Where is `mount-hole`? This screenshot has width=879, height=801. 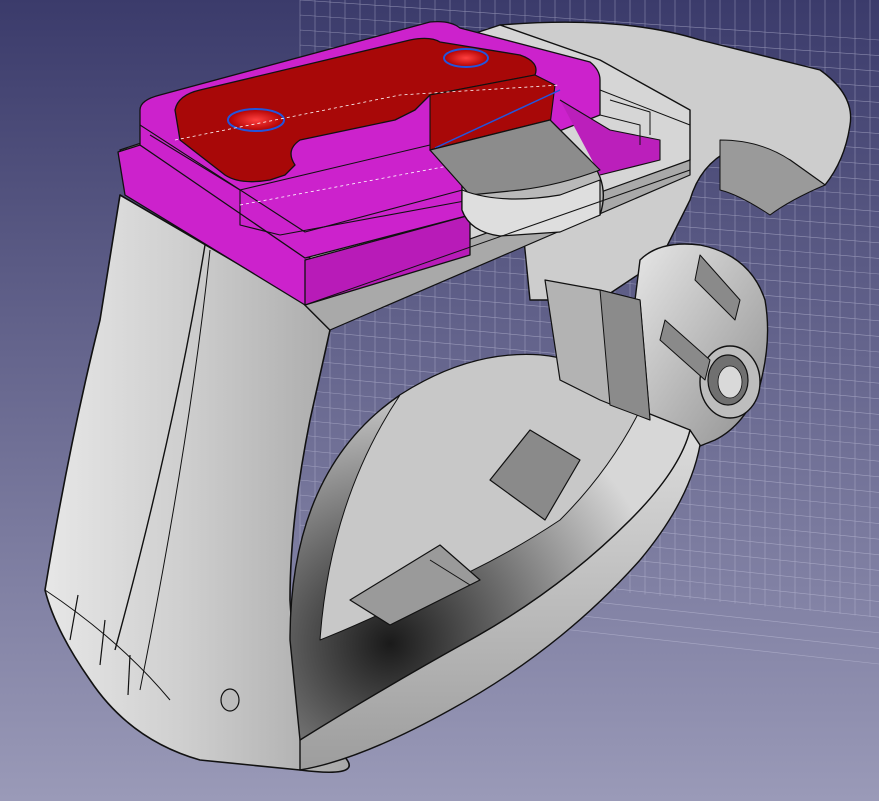
mount-hole is located at coordinates (466, 58).